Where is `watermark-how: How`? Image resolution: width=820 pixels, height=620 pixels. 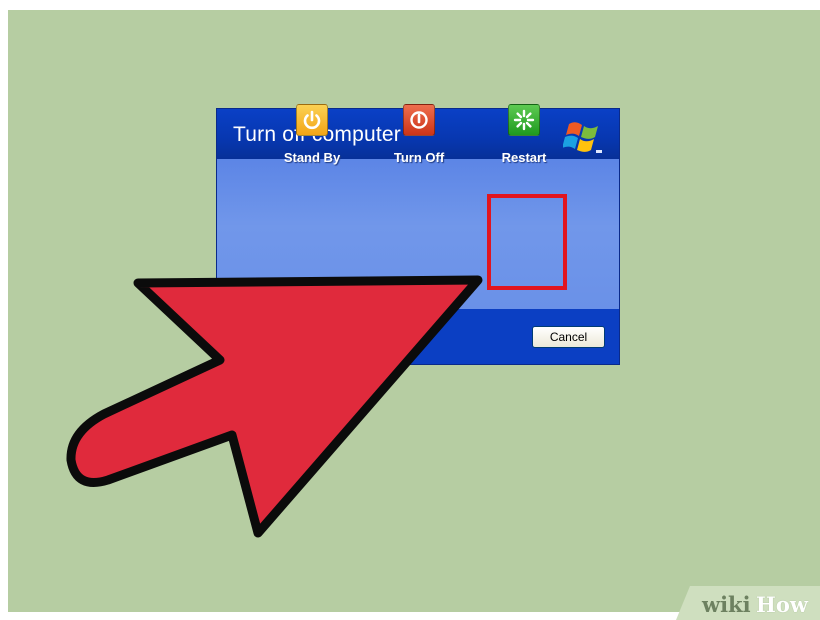
watermark-how: How is located at coordinates (782, 604).